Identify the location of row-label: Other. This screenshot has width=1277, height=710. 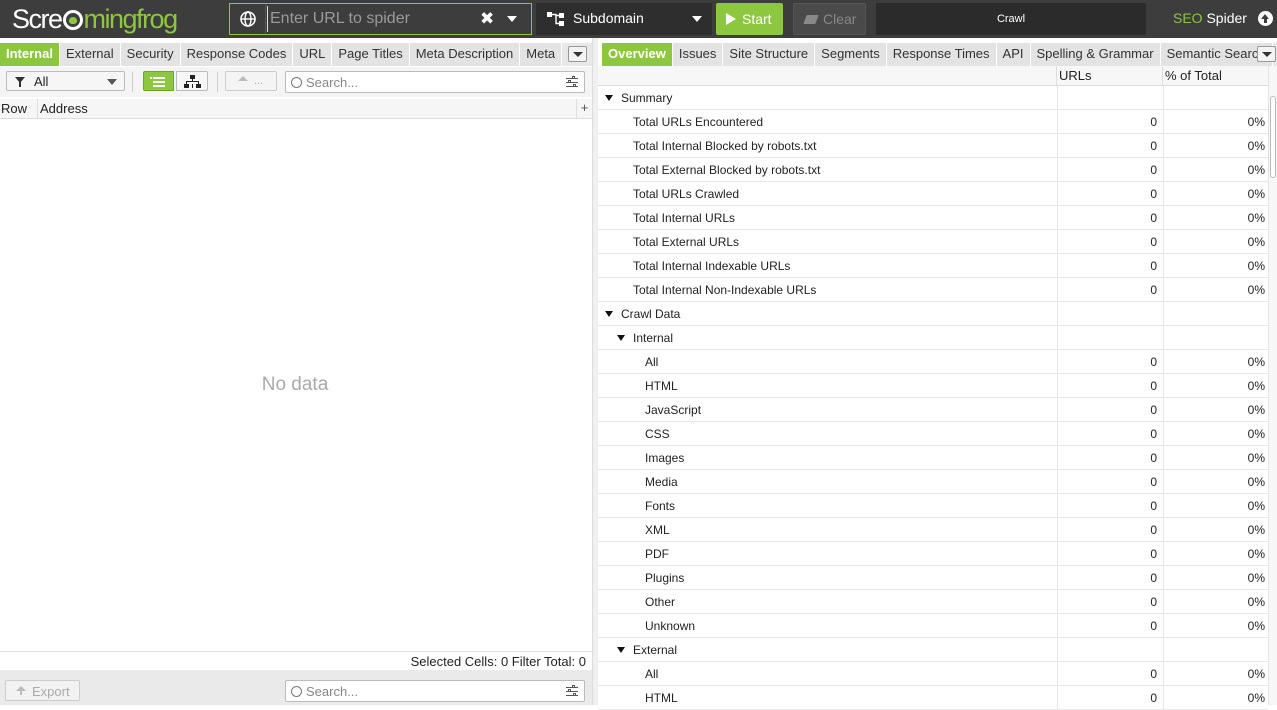
(660, 602).